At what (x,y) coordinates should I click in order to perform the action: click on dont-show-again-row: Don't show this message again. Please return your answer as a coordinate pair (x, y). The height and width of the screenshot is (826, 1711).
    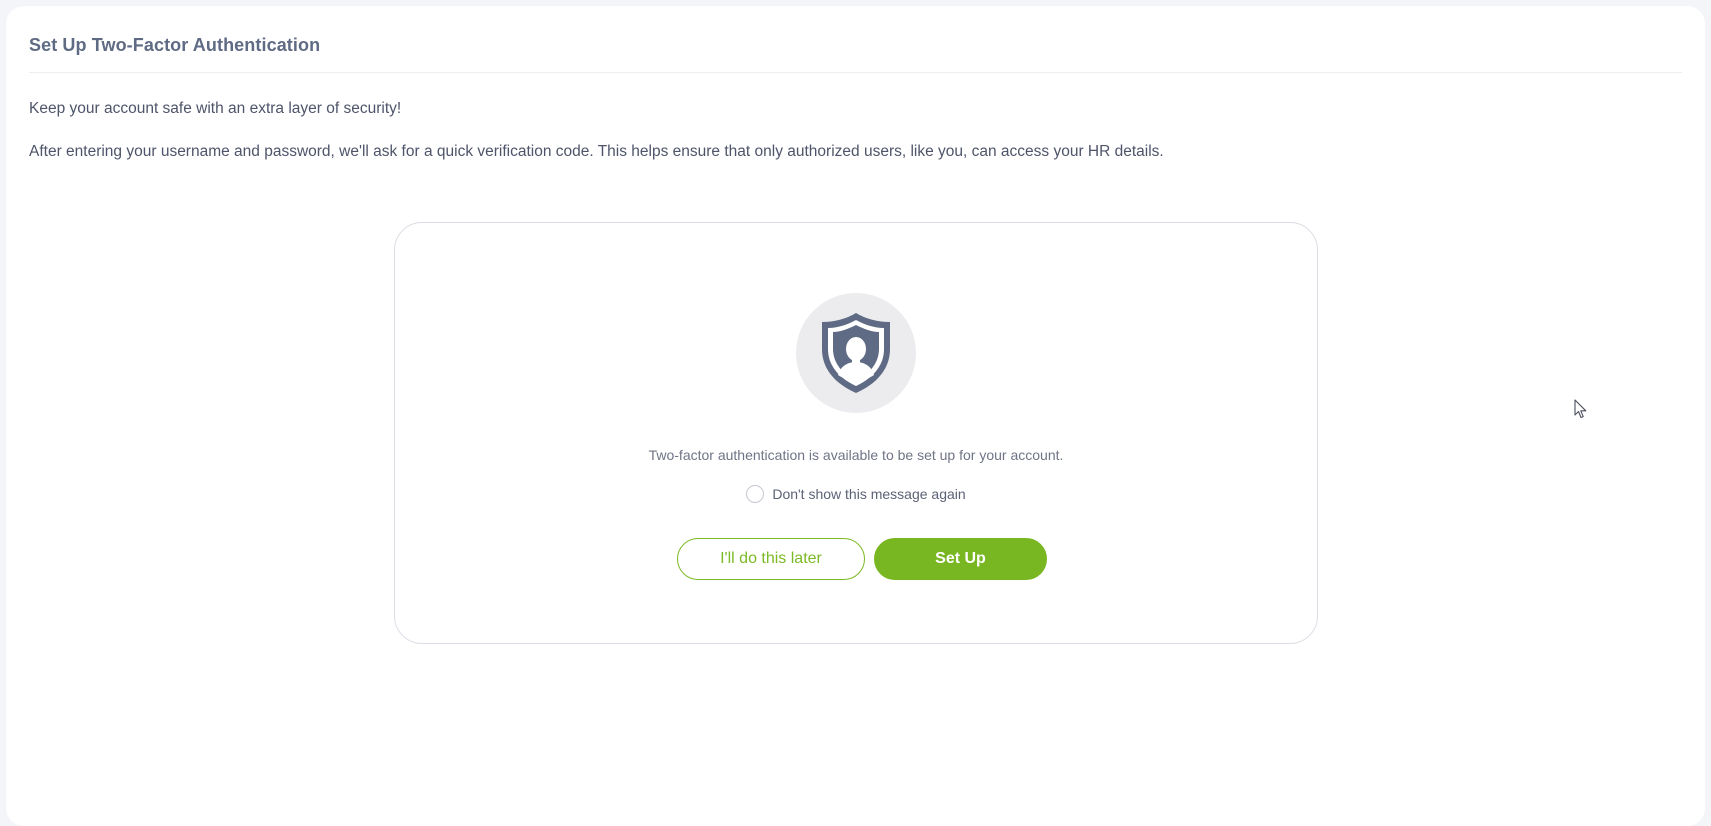
    Looking at the image, I should click on (856, 494).